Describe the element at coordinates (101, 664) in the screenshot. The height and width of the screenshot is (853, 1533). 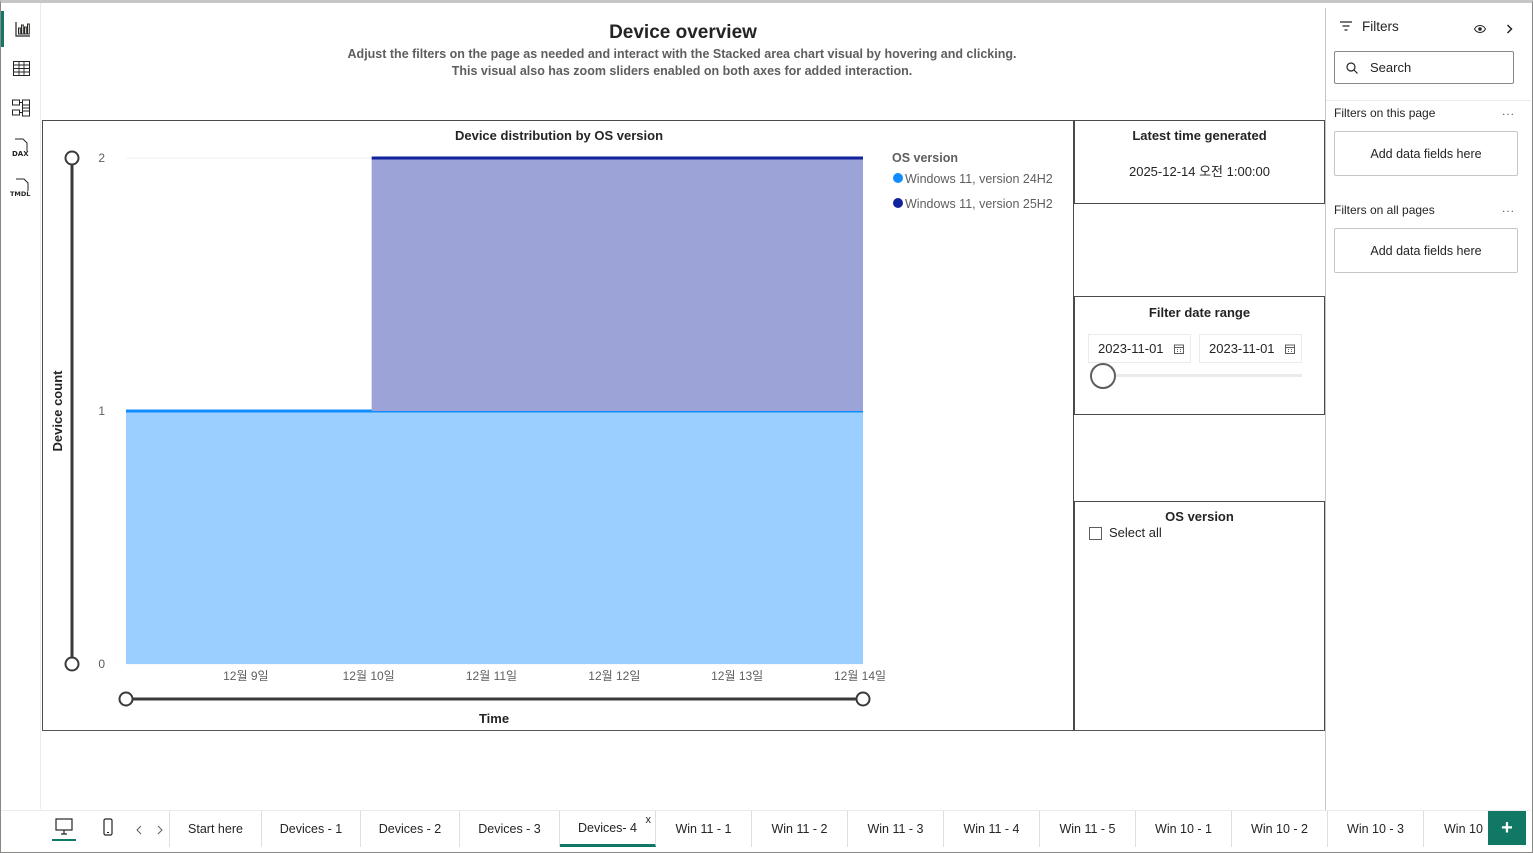
I see `y-tick-label: 0` at that location.